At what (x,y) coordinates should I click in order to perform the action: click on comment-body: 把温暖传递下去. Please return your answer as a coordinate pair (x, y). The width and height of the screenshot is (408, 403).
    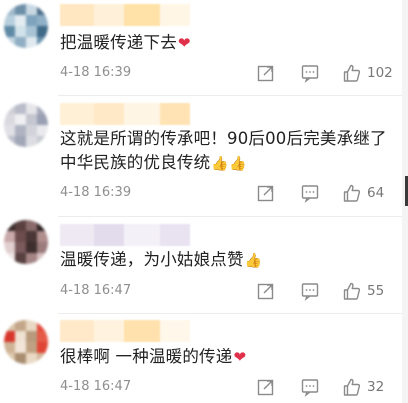
    Looking at the image, I should click on (118, 42).